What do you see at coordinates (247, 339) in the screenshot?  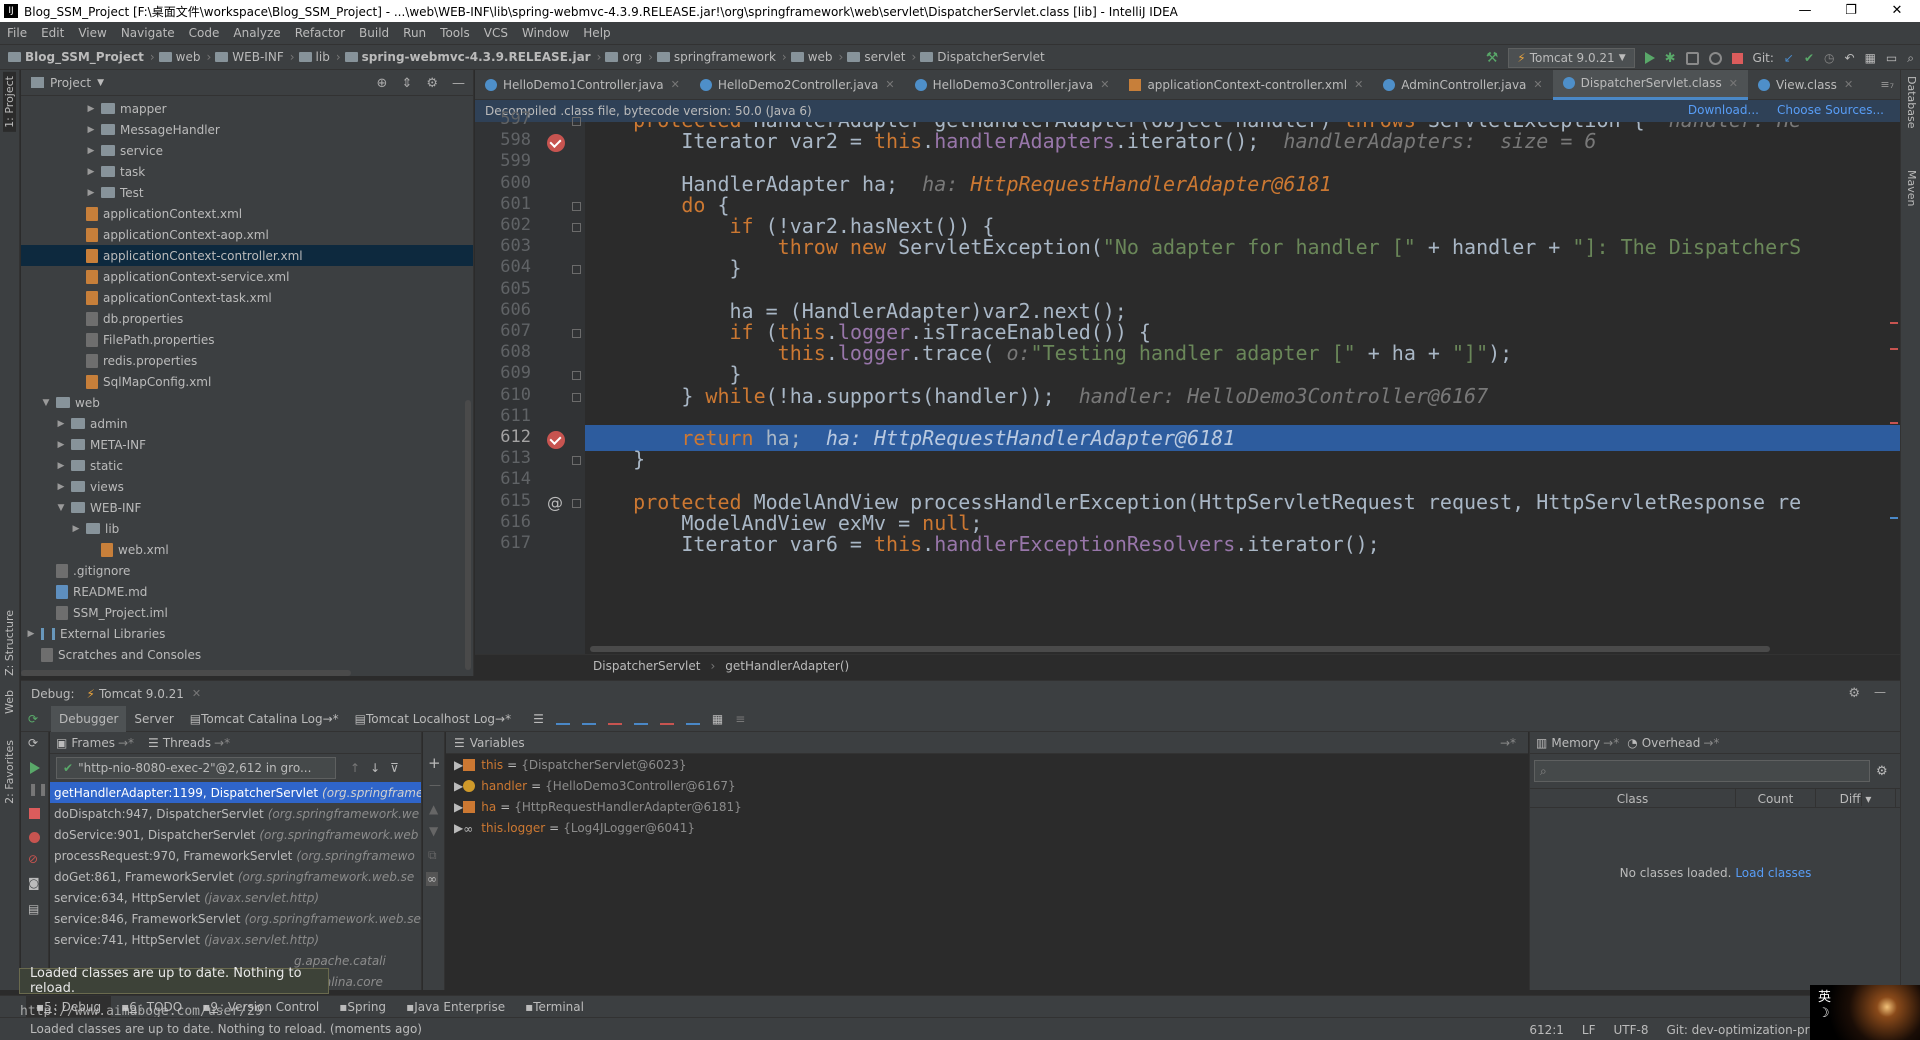 I see `project-tree-item: FilePath.properties` at bounding box center [247, 339].